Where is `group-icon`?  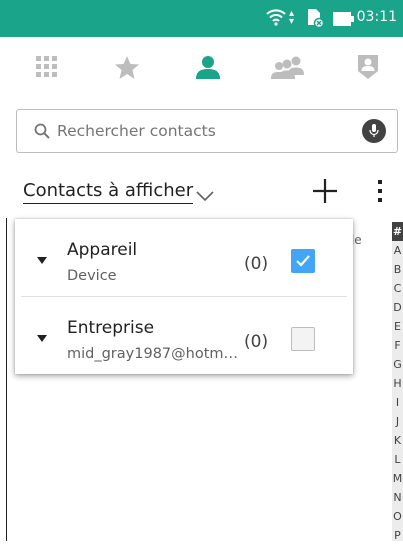
group-icon is located at coordinates (287, 67).